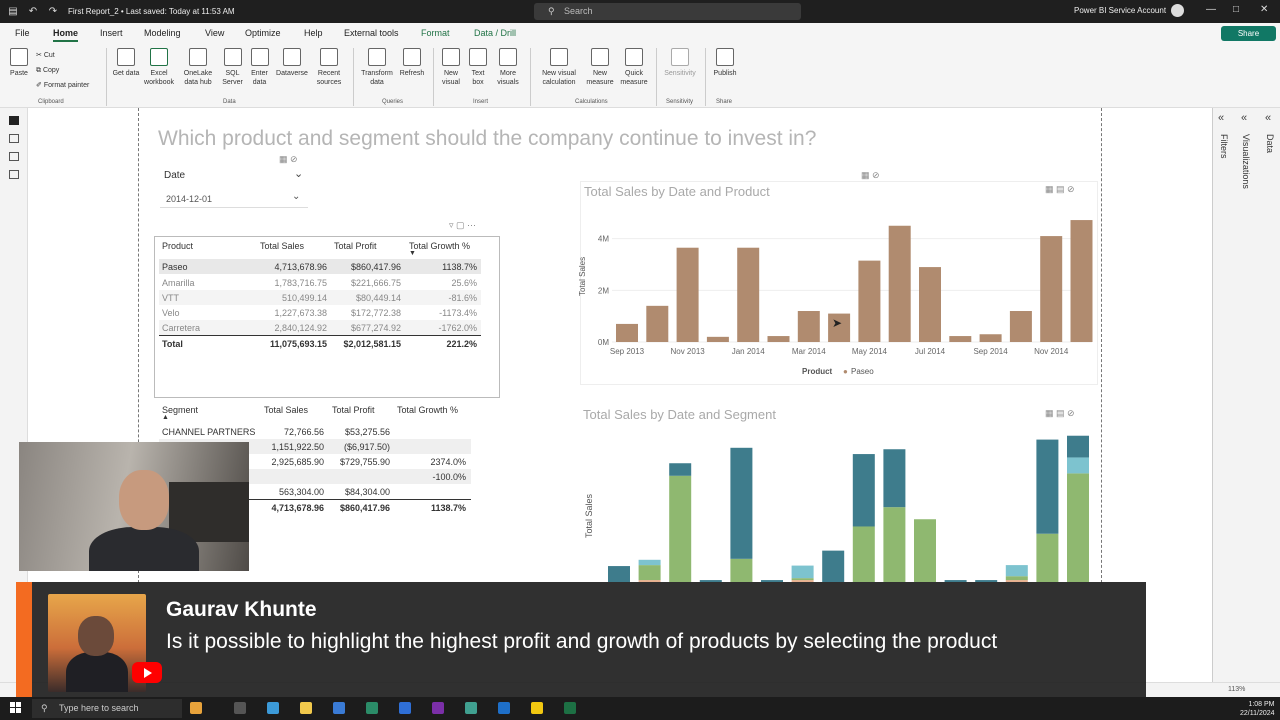 This screenshot has width=1280, height=720. Describe the element at coordinates (377, 67) in the screenshot. I see `transform-data-button: Transform data` at that location.